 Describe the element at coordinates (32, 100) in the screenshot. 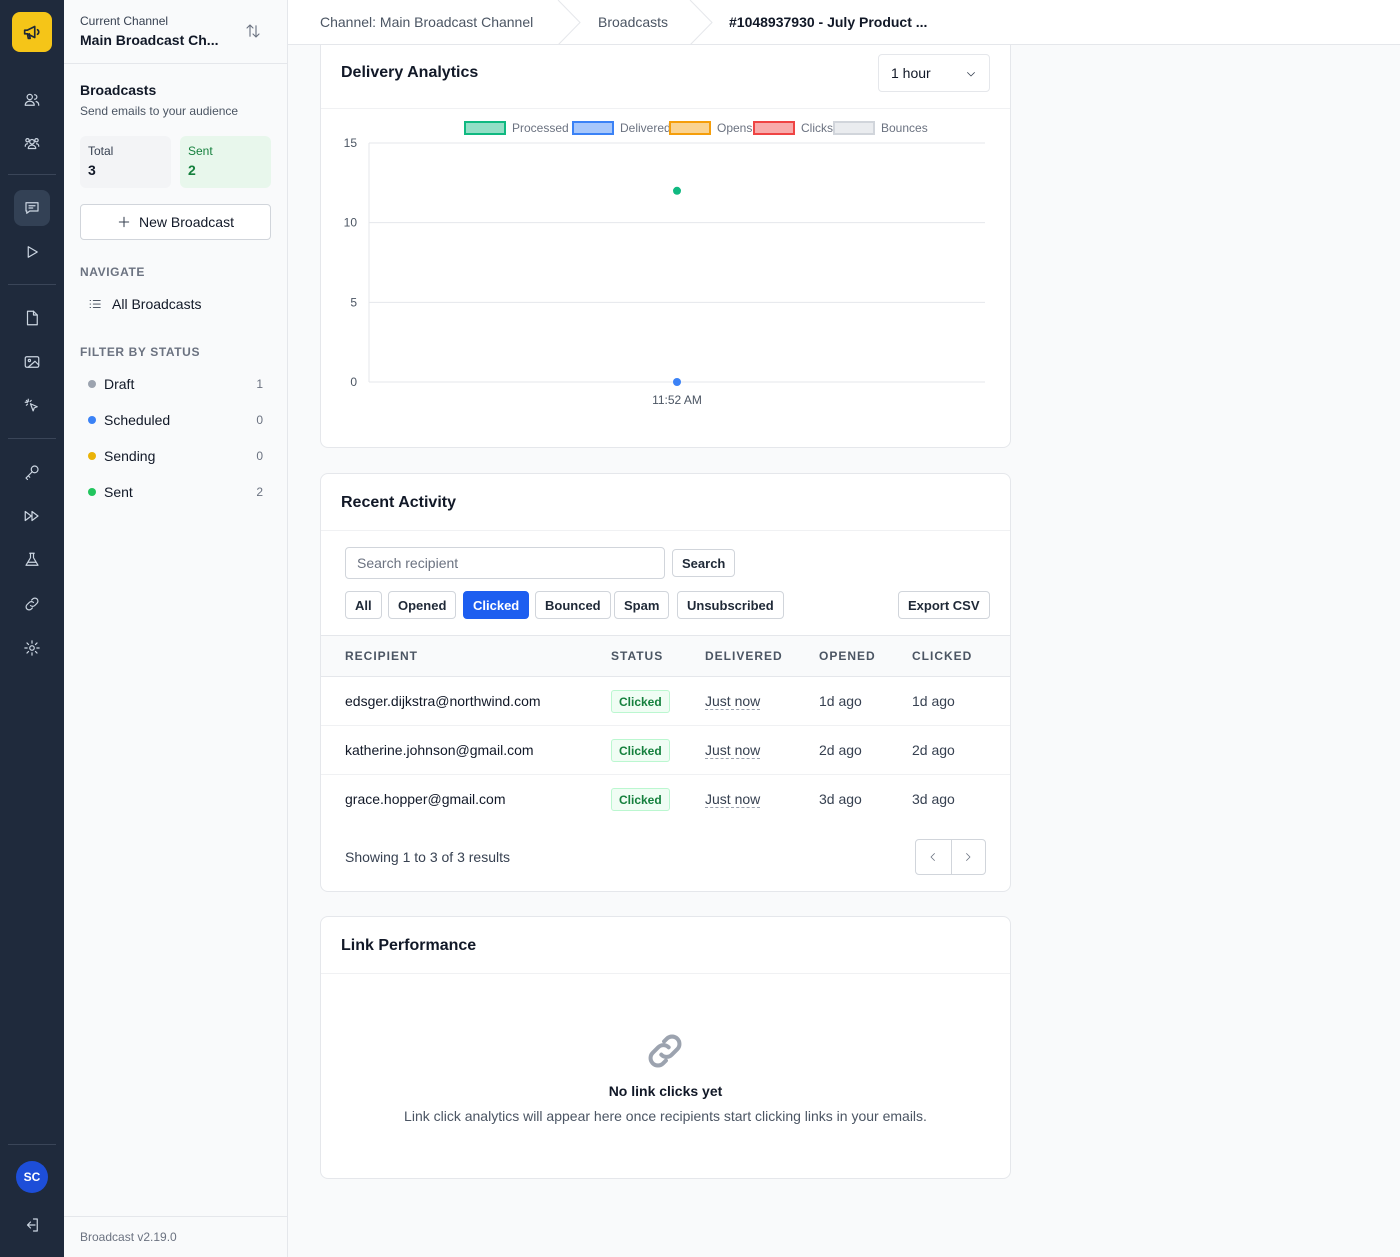

I see `contacts-icon` at that location.